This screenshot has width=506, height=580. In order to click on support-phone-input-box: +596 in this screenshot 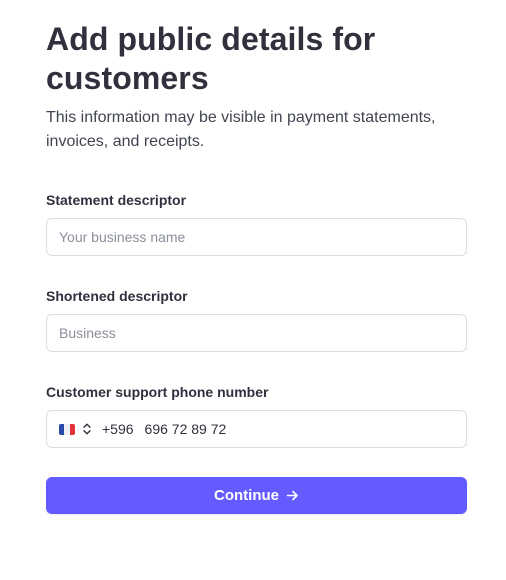, I will do `click(256, 429)`.